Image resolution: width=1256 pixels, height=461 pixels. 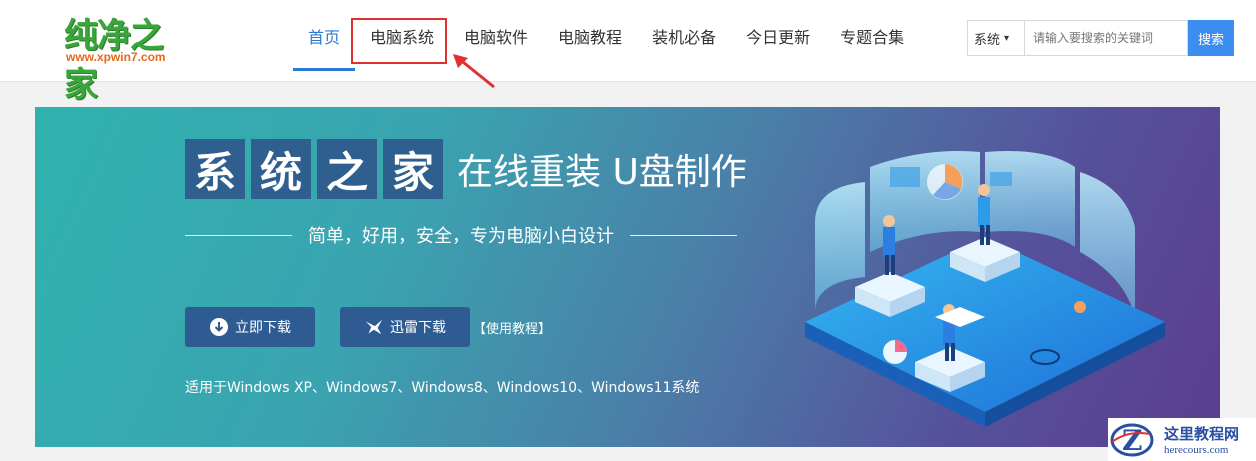 What do you see at coordinates (872, 35) in the screenshot?
I see `nav-item-topics: 专题合集` at bounding box center [872, 35].